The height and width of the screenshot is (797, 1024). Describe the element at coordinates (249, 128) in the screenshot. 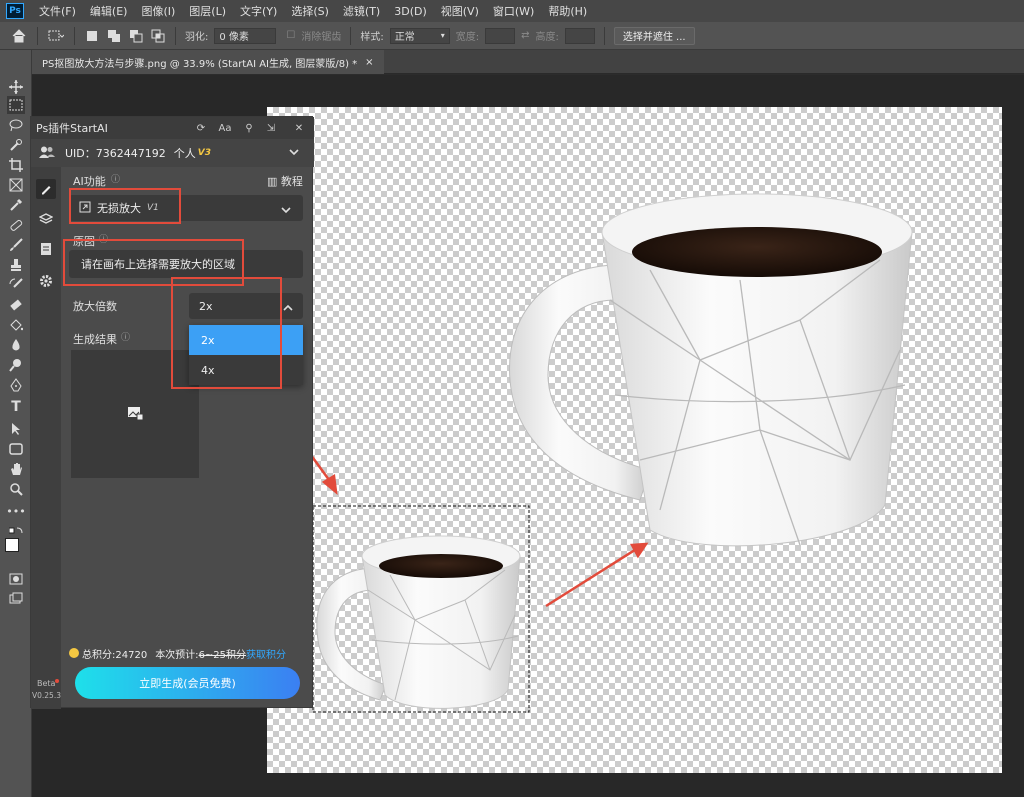

I see `pin-icon: ⚲` at that location.